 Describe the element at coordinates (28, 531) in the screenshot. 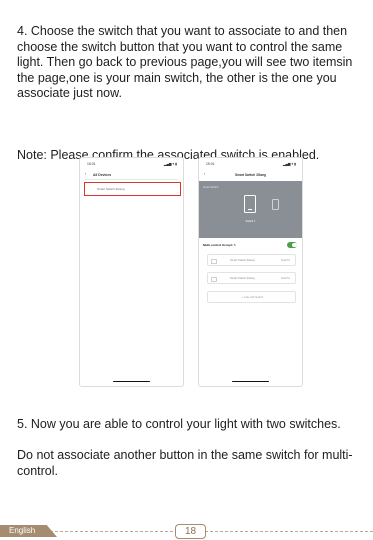

I see `language-tab: English` at that location.